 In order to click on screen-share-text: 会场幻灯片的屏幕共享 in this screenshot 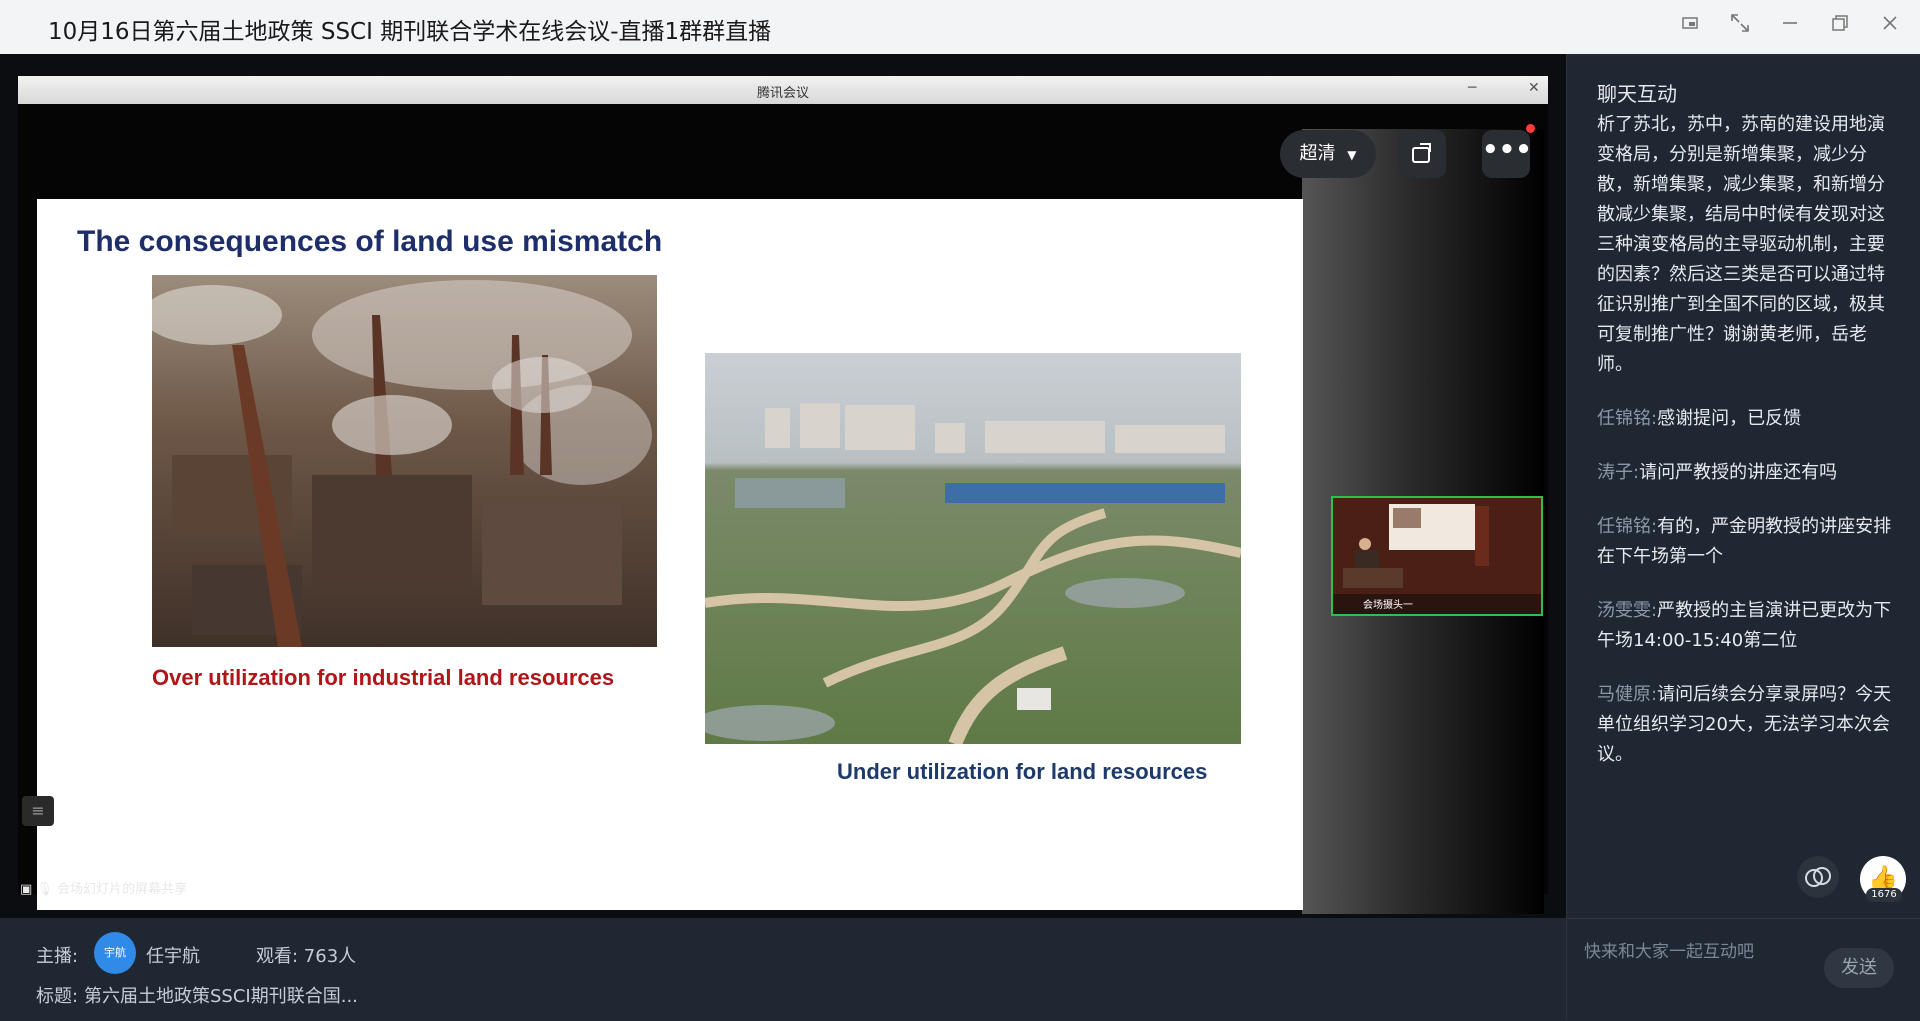, I will do `click(122, 889)`.